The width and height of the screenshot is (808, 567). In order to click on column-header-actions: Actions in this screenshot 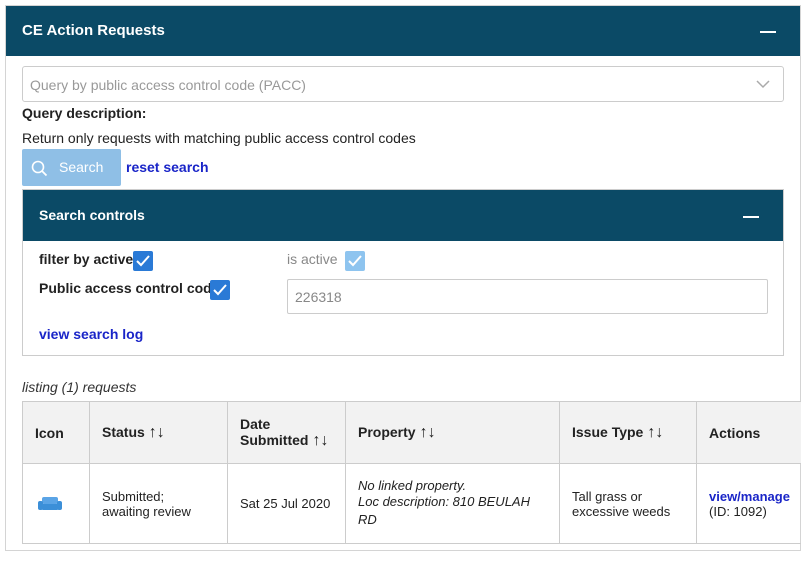, I will do `click(751, 432)`.